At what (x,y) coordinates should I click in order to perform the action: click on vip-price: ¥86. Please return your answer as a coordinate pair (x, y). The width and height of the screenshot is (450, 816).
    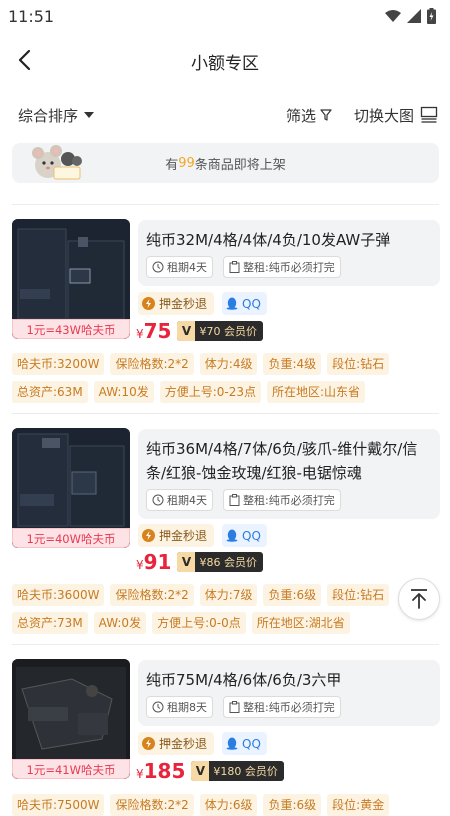
    Looking at the image, I should click on (210, 562).